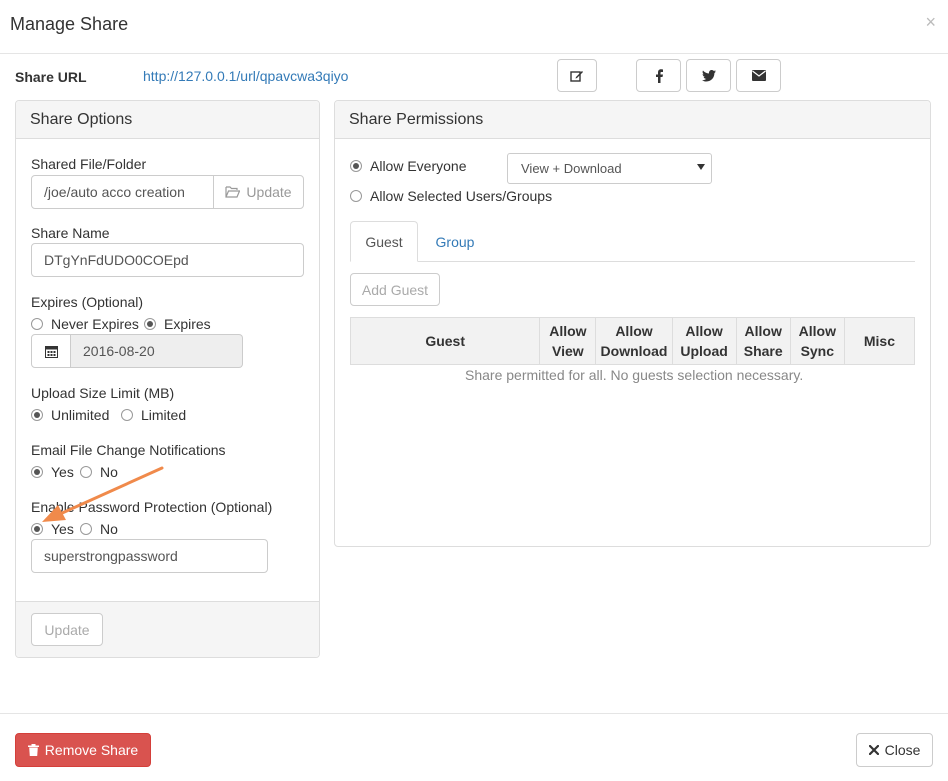 The width and height of the screenshot is (948, 781). I want to click on password-input: superstrongpassword, so click(149, 556).